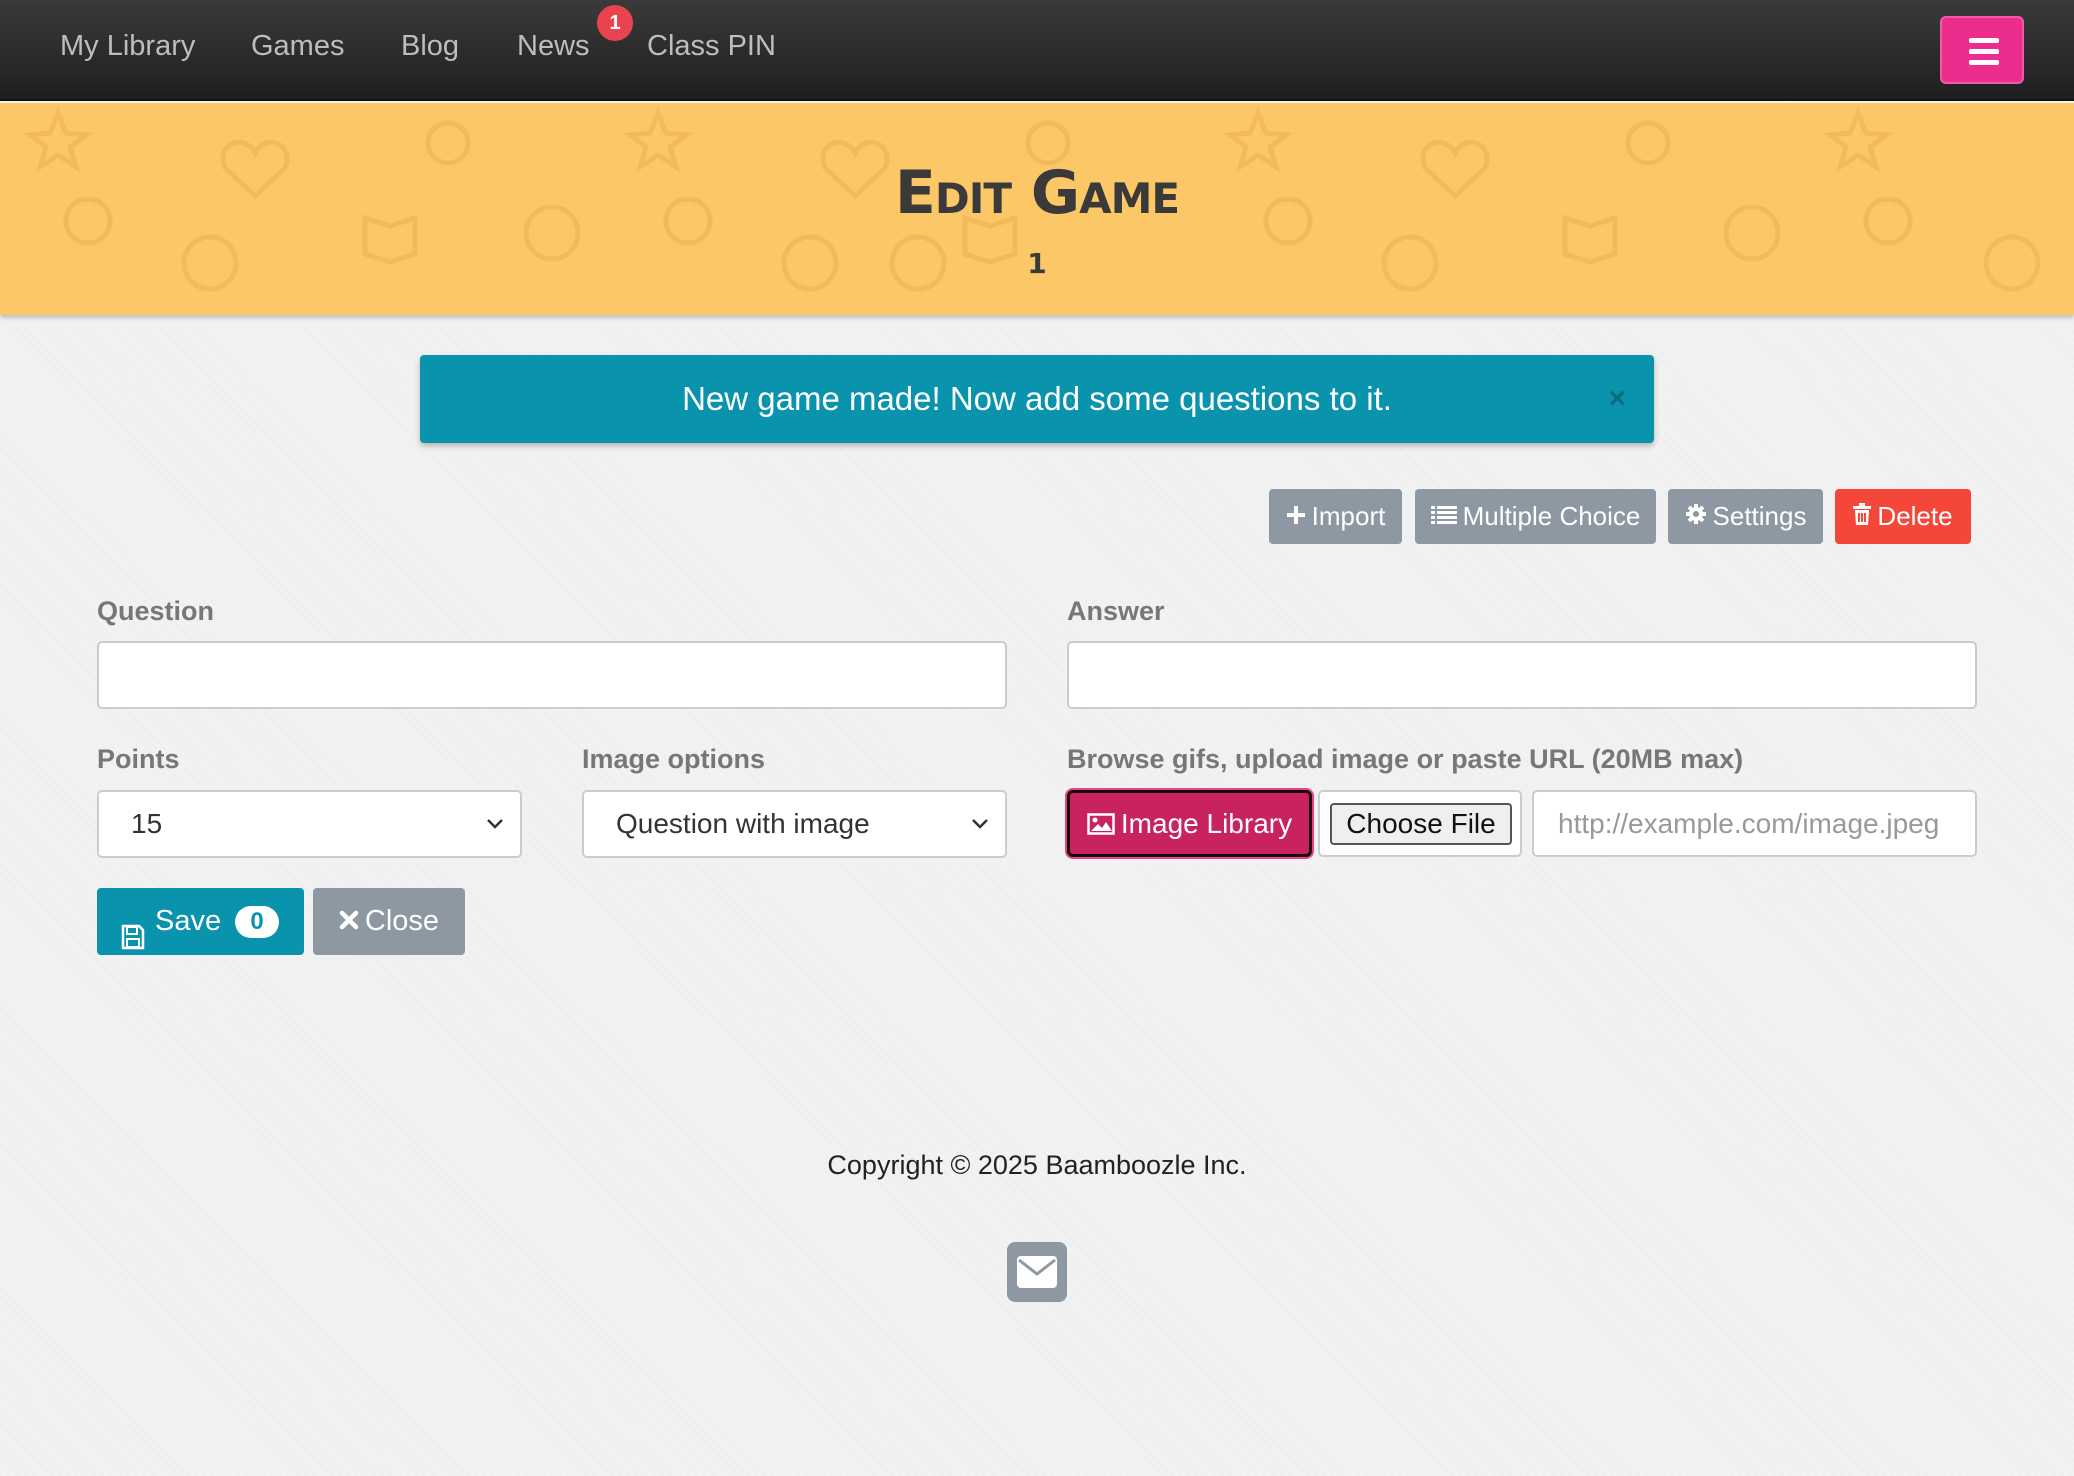  Describe the element at coordinates (552, 675) in the screenshot. I see `question-input` at that location.